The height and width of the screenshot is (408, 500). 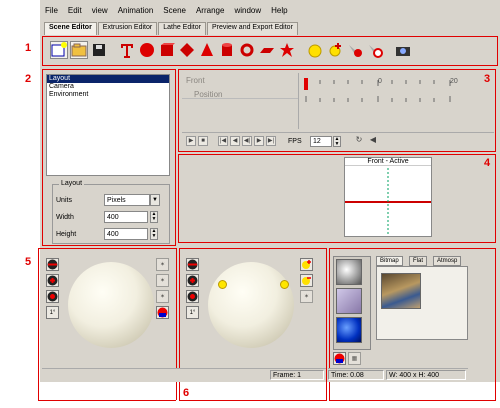 I want to click on grid-icon: ▦, so click(x=354, y=359).